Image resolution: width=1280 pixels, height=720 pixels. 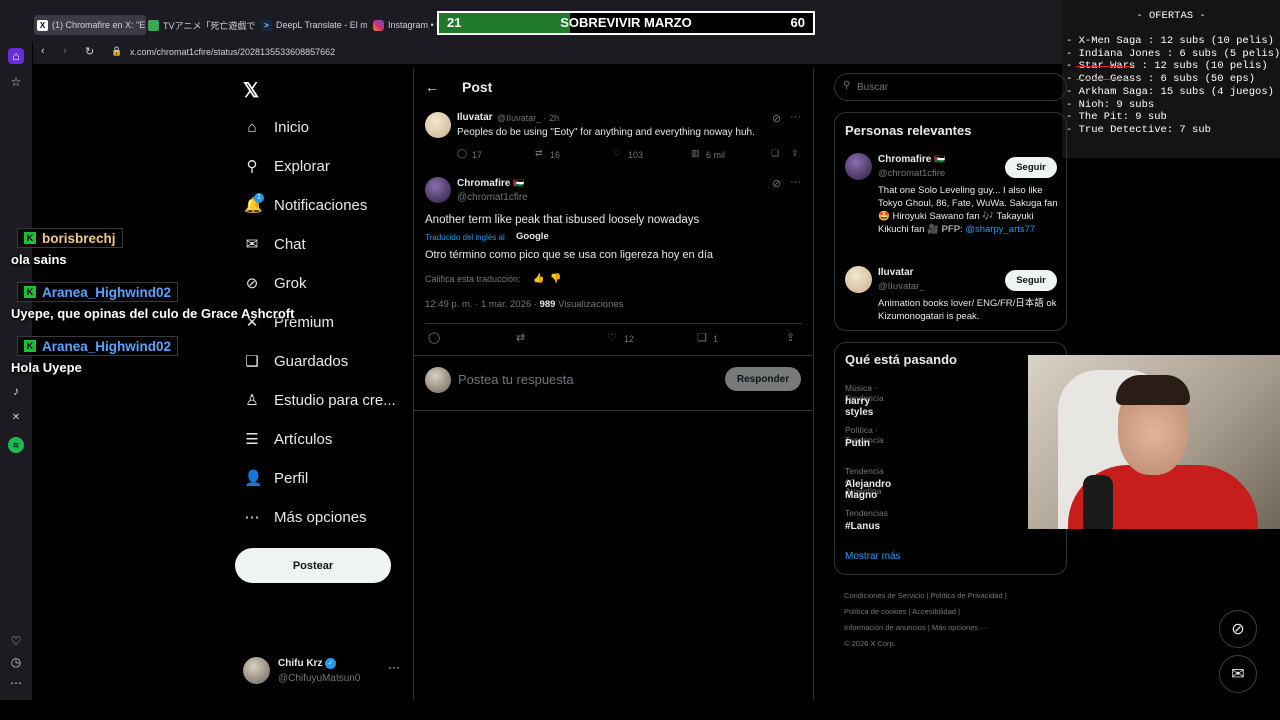 What do you see at coordinates (950, 87) in the screenshot?
I see `search-box: ⚲ Buscar` at bounding box center [950, 87].